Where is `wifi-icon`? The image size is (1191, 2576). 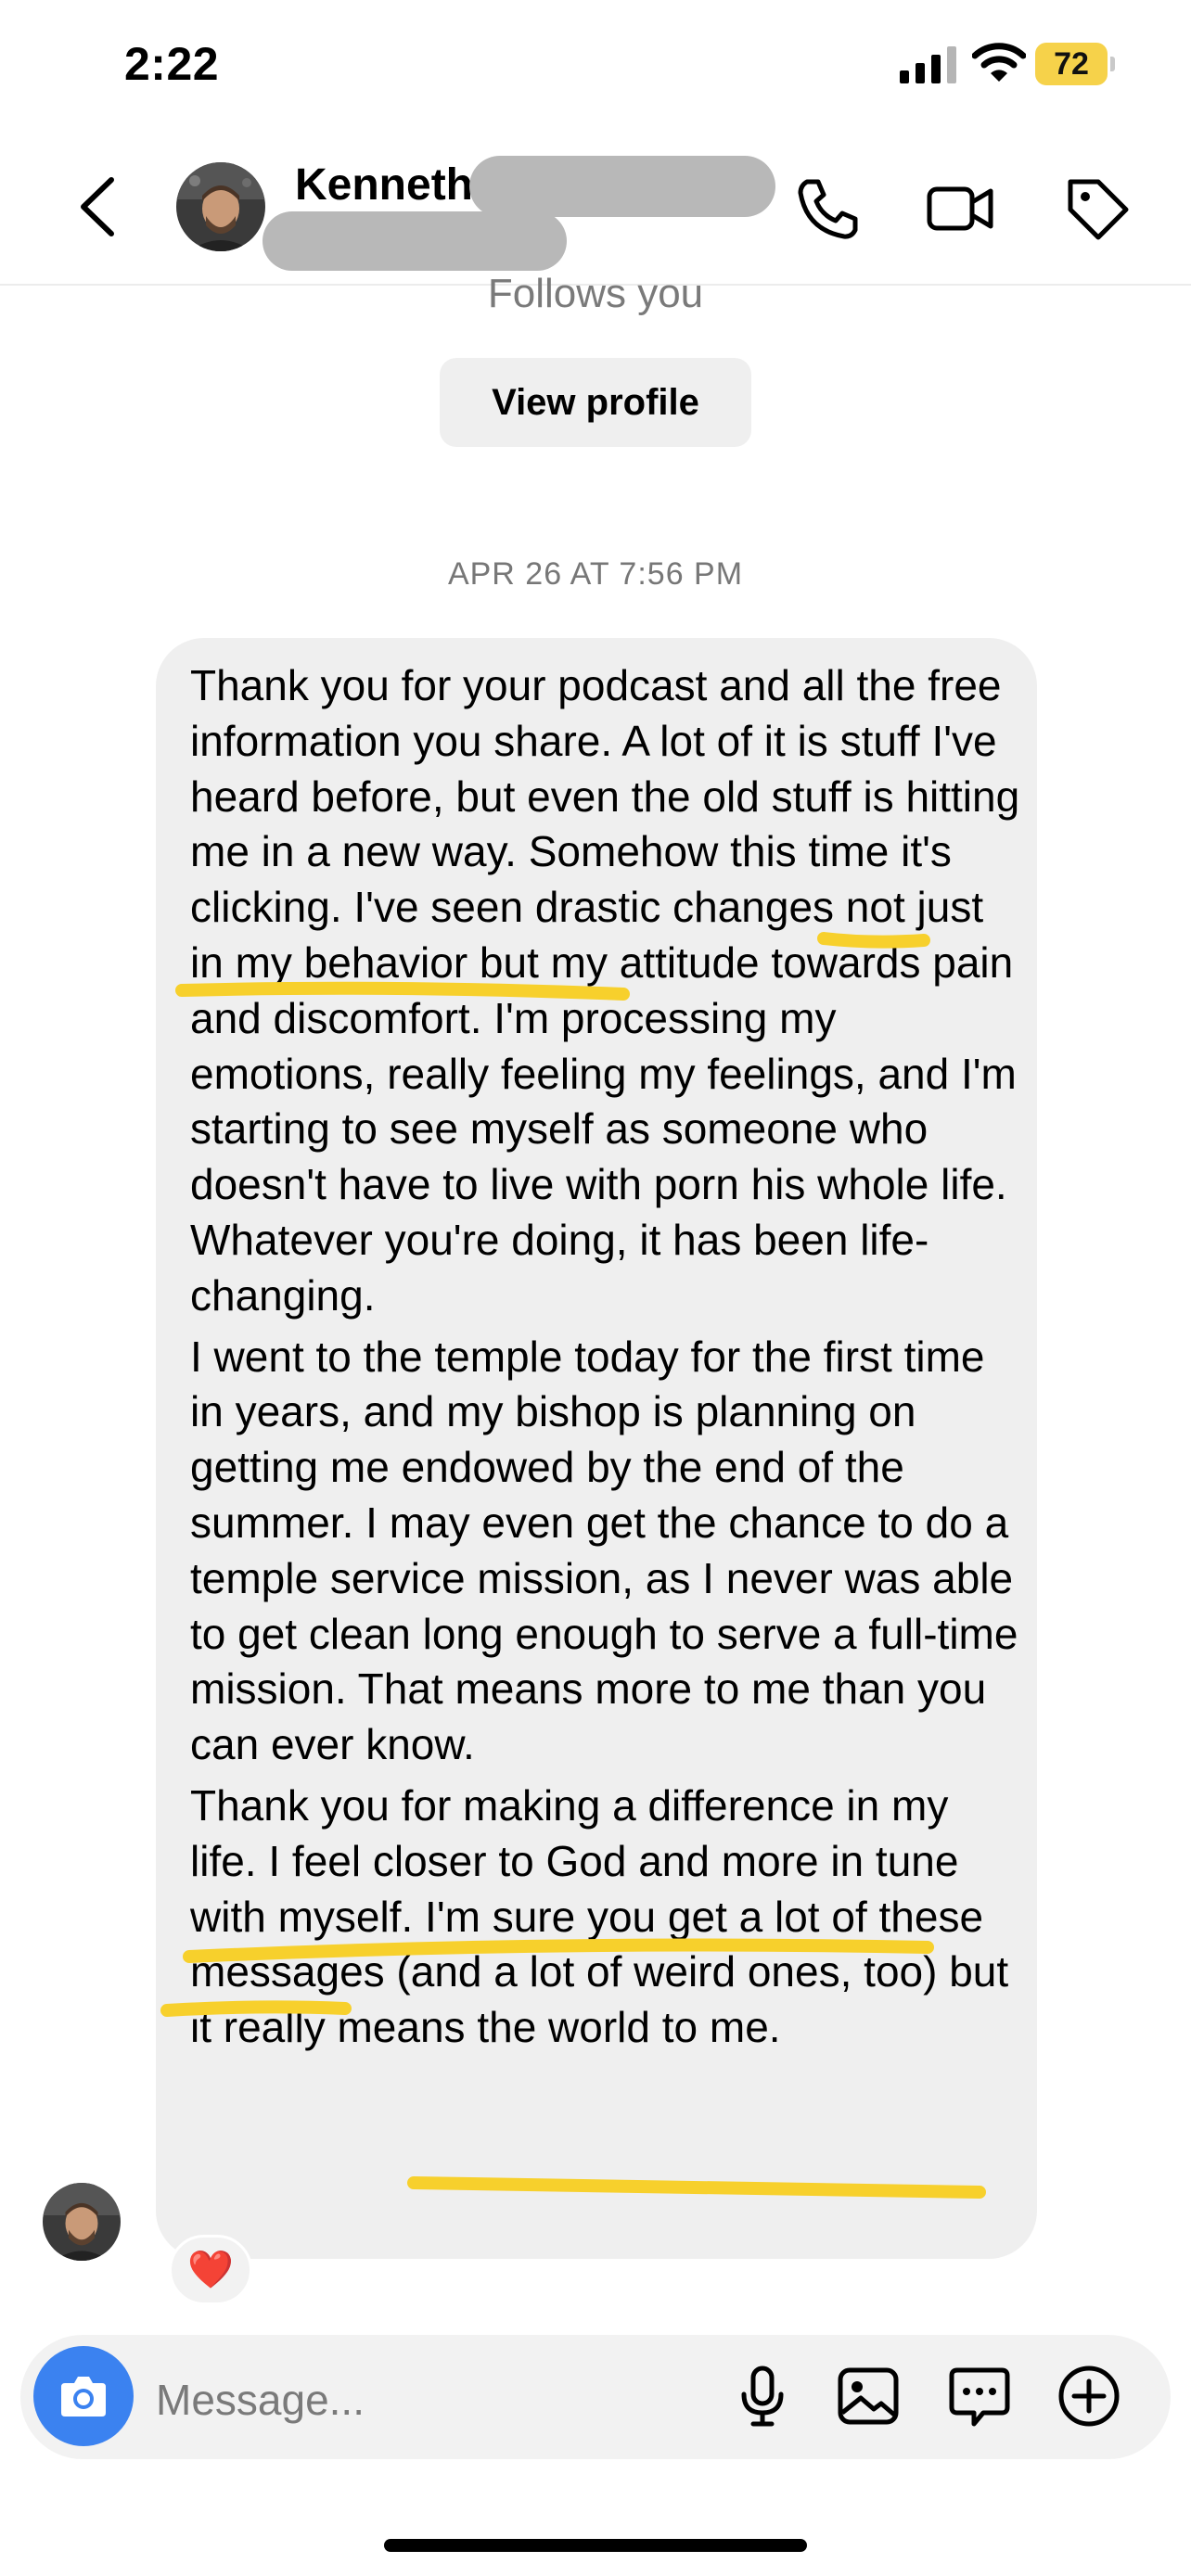 wifi-icon is located at coordinates (999, 62).